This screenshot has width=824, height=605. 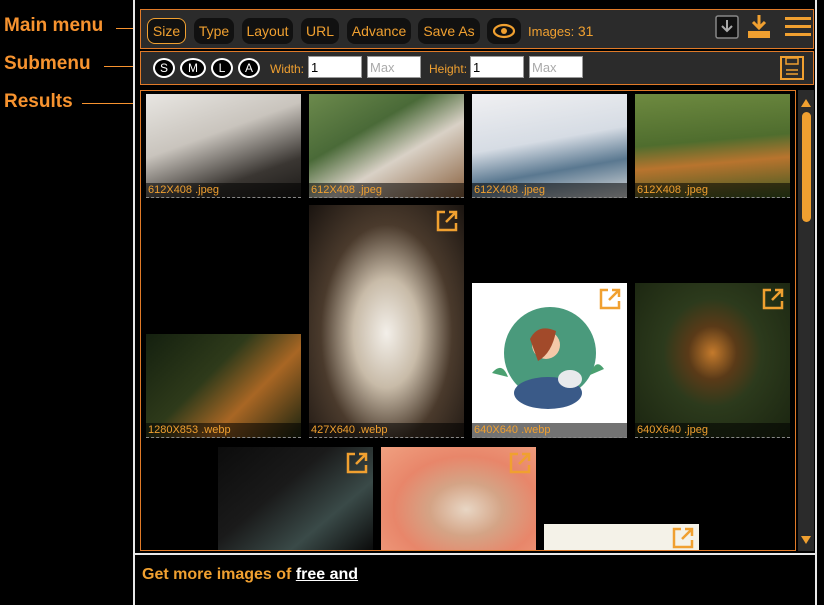 What do you see at coordinates (806, 103) in the screenshot?
I see `scroll-up-arrow-icon` at bounding box center [806, 103].